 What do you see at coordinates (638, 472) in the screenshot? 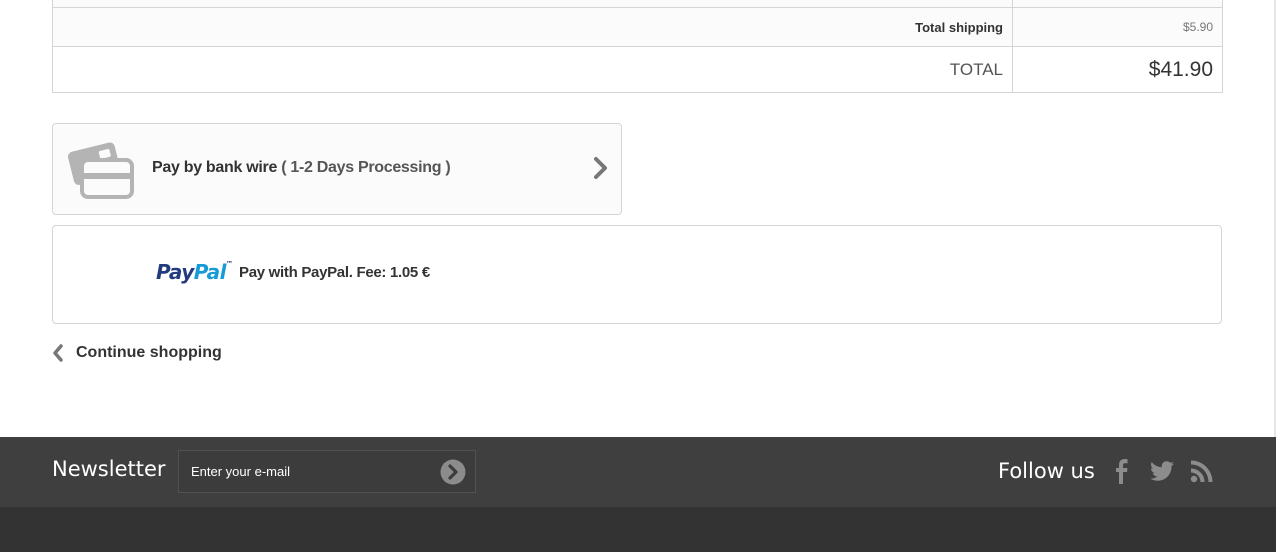
I see `footer-newsletter-bar: Newsletter Follow us` at bounding box center [638, 472].